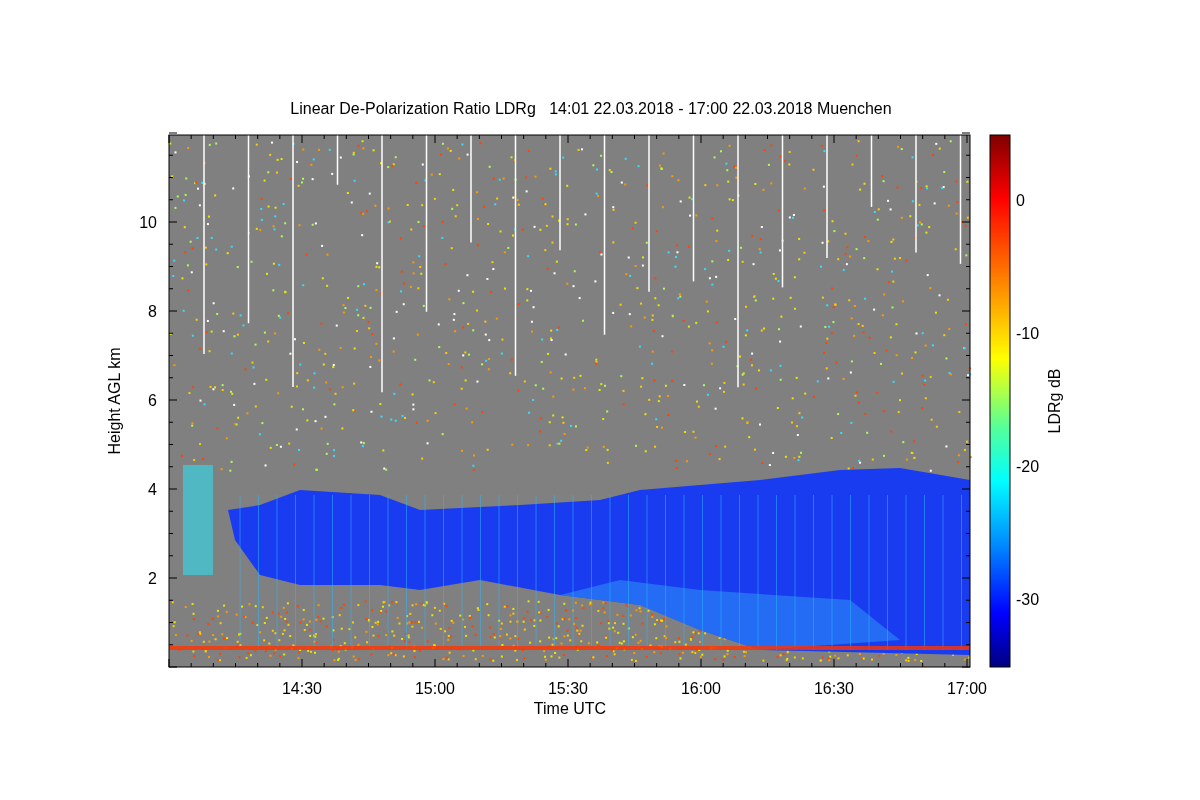 Image resolution: width=1200 pixels, height=800 pixels. I want to click on colorbar-tick-label: -30, so click(1028, 599).